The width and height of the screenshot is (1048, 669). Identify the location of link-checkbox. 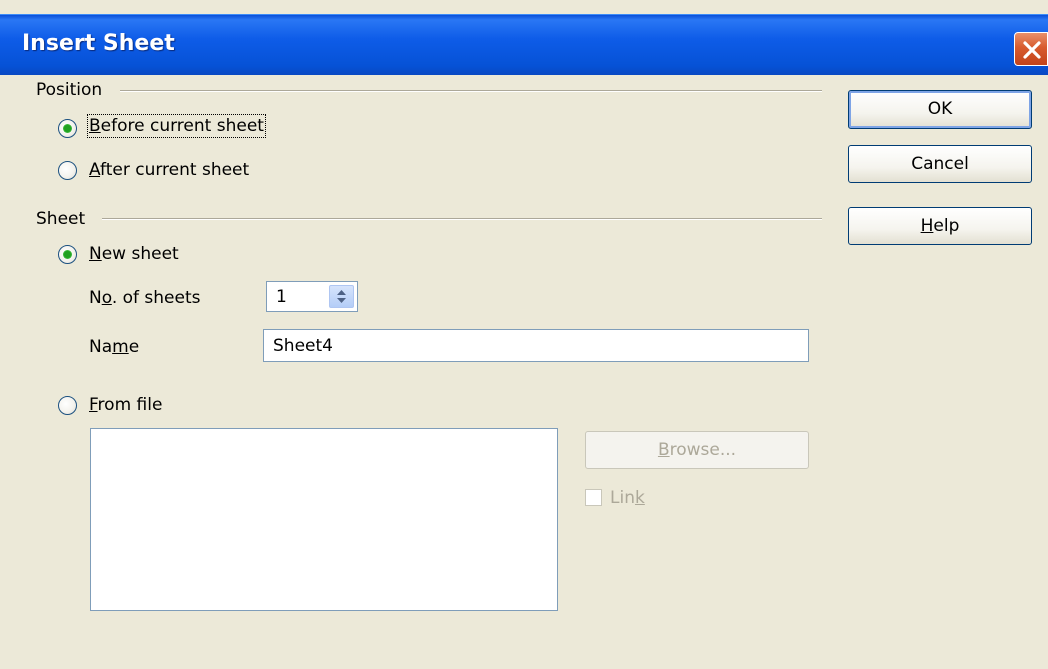
(593, 497).